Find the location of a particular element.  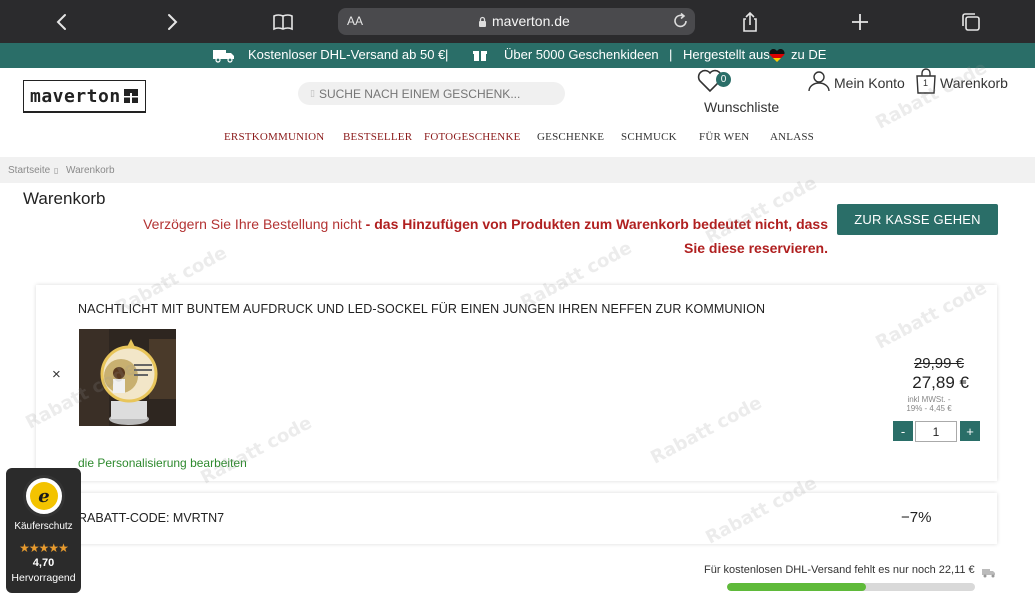

cart-label: Warenkorb is located at coordinates (974, 82).